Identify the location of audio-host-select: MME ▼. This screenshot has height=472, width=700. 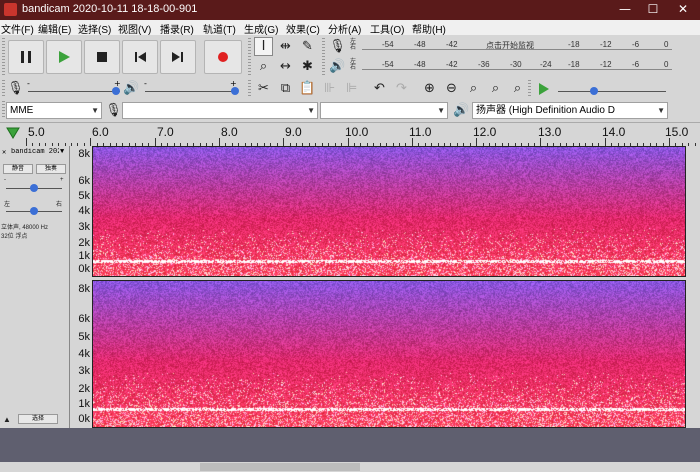
(54, 110).